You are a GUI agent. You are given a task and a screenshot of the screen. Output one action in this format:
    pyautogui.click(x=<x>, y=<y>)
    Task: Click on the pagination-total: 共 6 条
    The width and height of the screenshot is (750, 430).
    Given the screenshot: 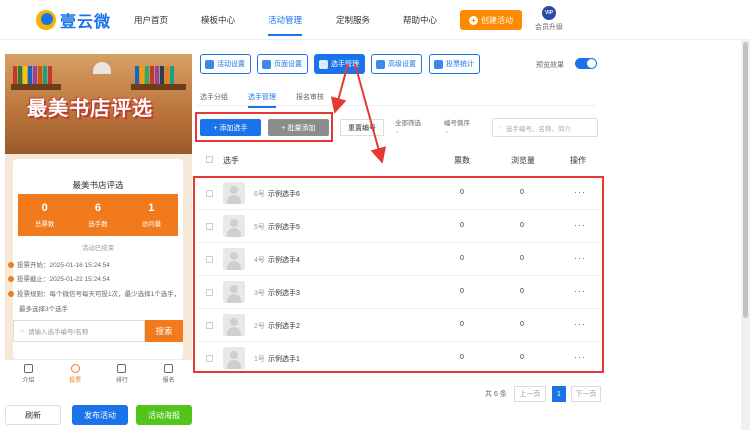 What is the action you would take?
    pyautogui.click(x=496, y=394)
    